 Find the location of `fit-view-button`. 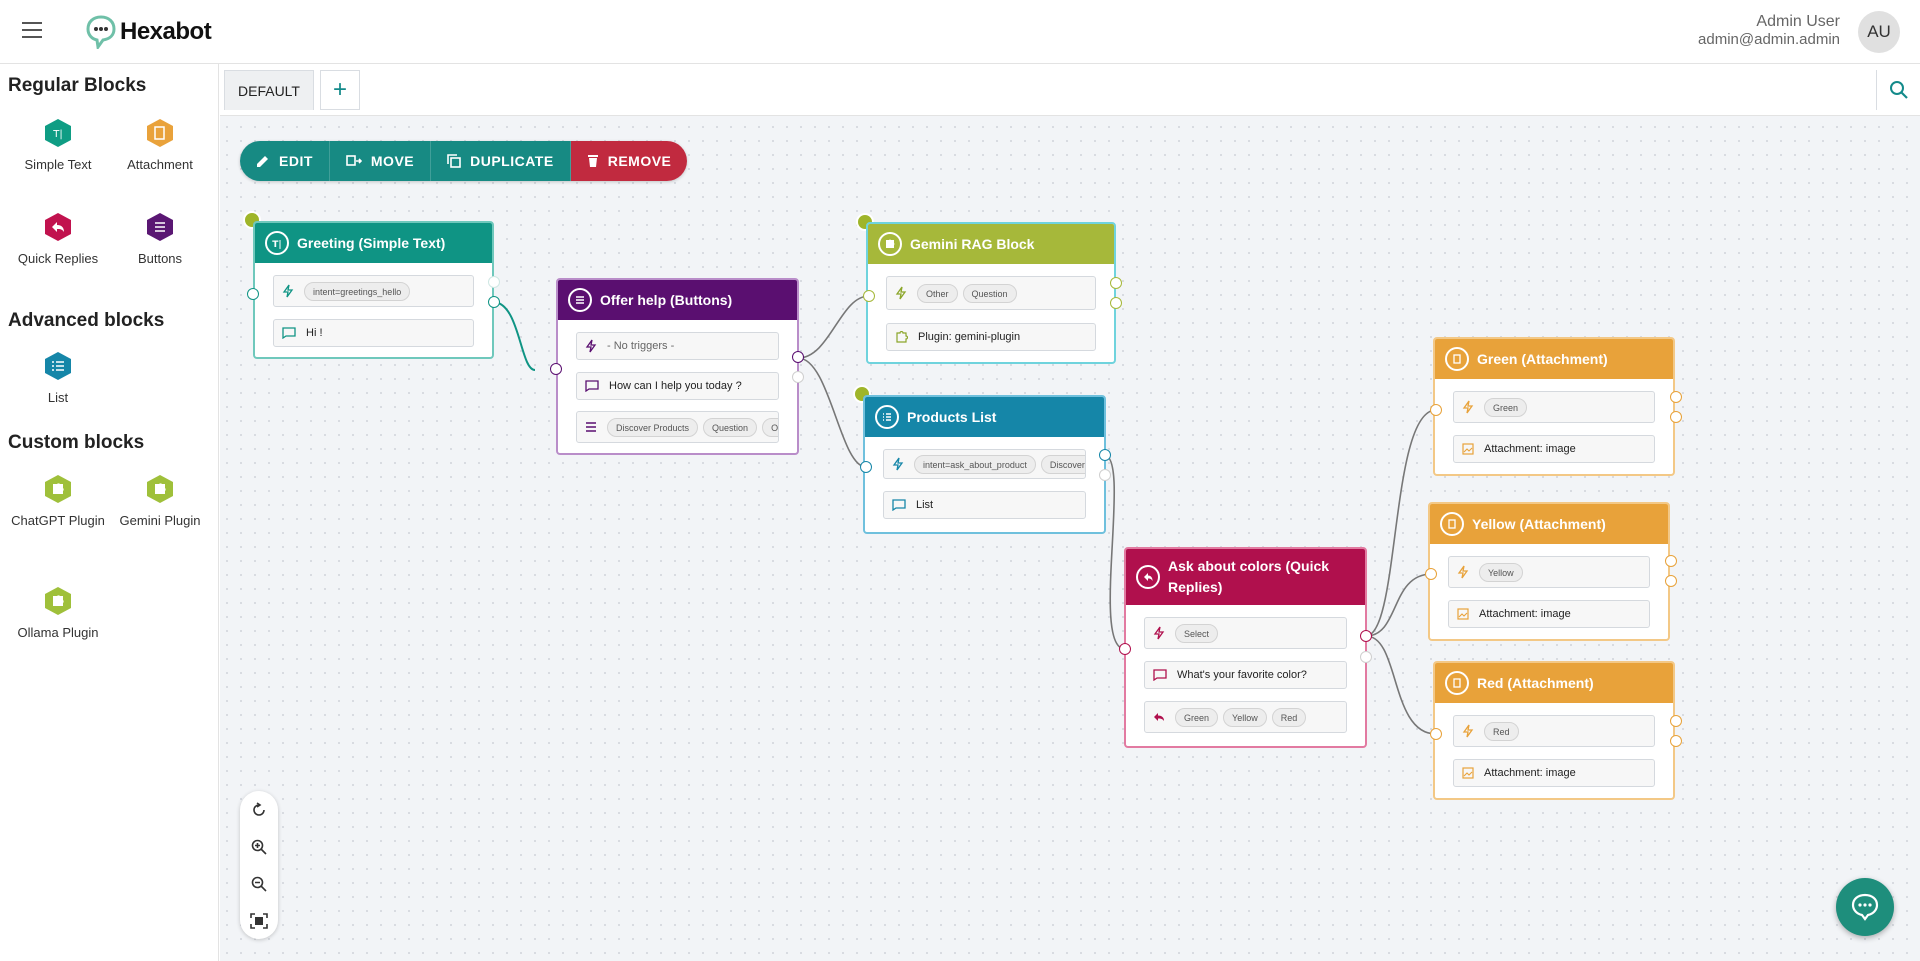

fit-view-button is located at coordinates (259, 920).